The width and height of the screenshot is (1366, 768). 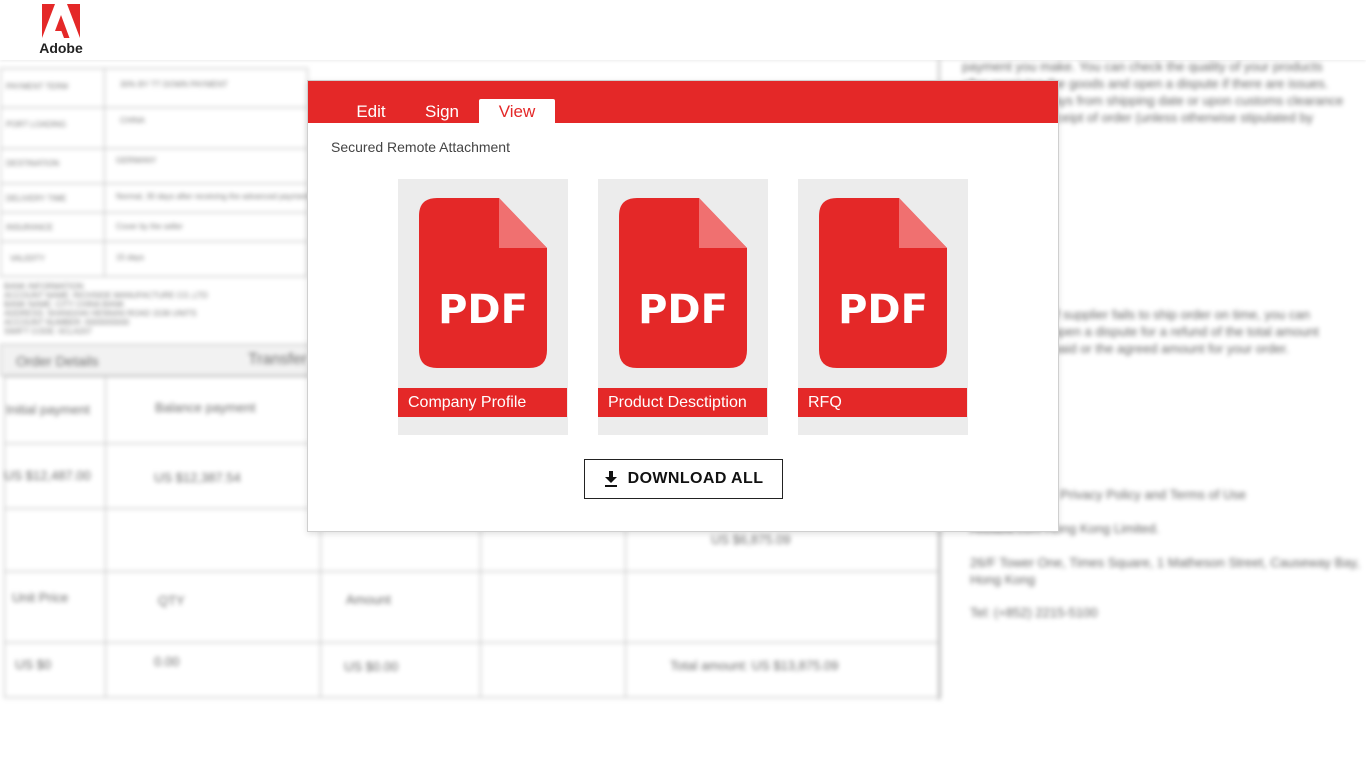 What do you see at coordinates (30, 227) in the screenshot?
I see `bg-row-label: INSURANCE` at bounding box center [30, 227].